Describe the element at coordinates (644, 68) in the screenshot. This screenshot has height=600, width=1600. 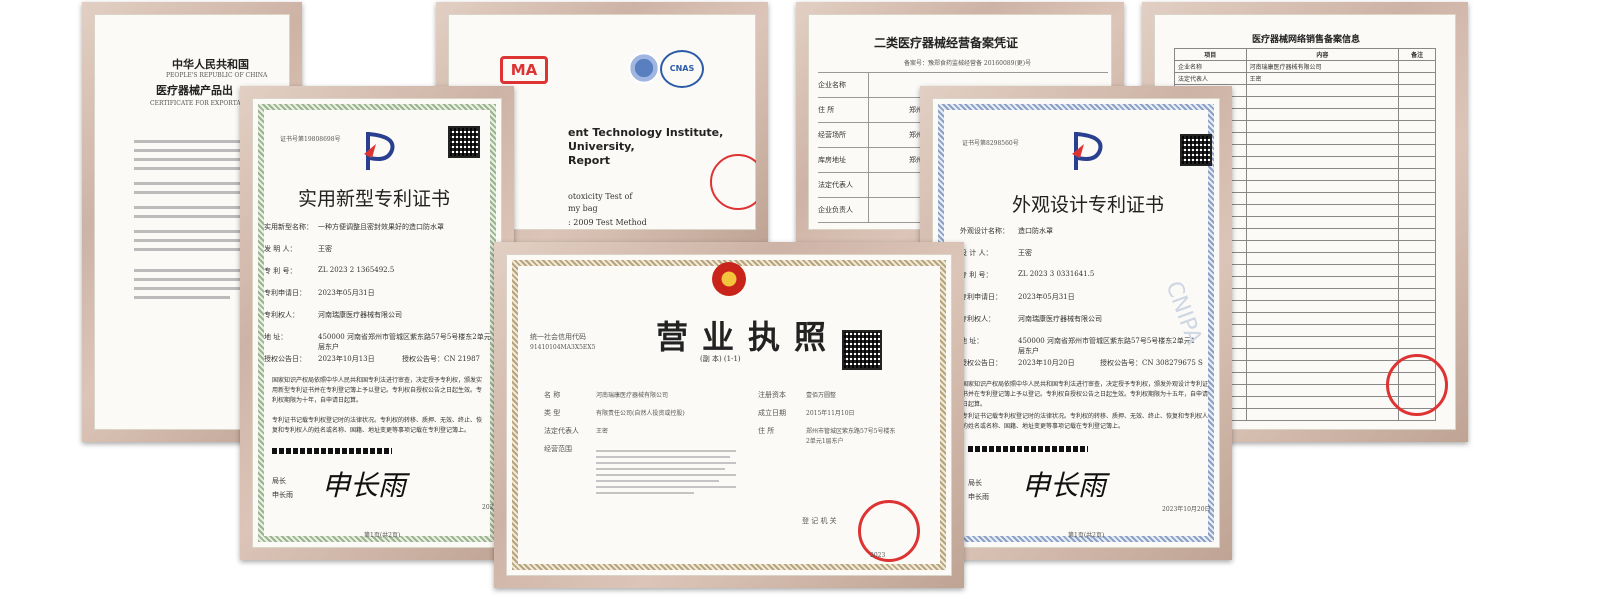
I see `ilac-mra-logo` at that location.